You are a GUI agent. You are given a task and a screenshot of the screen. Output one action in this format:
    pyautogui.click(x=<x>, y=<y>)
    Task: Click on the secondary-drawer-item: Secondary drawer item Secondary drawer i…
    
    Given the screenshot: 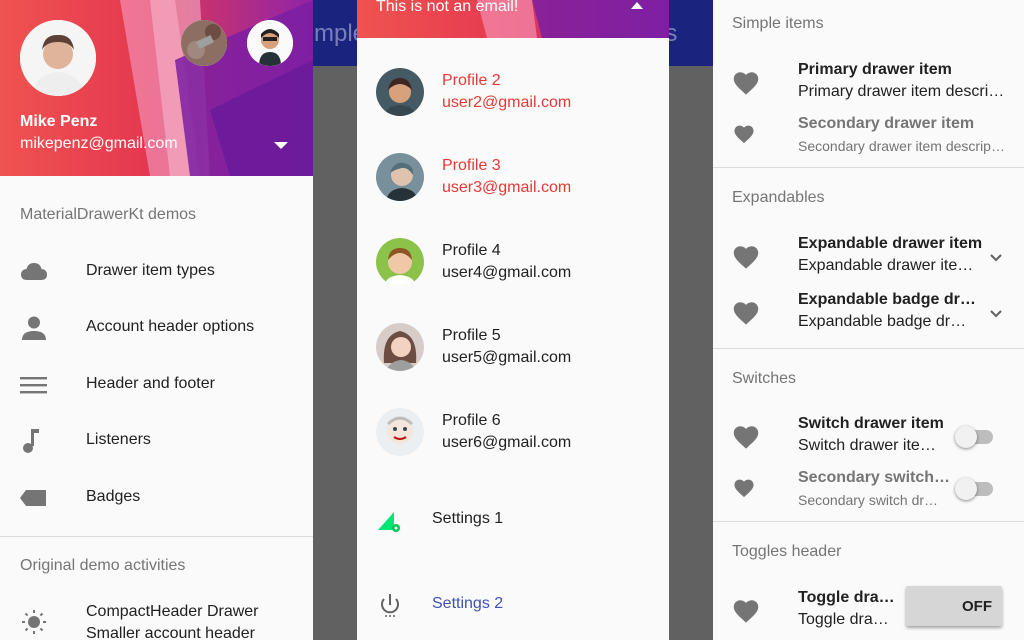 What is the action you would take?
    pyautogui.click(x=868, y=138)
    